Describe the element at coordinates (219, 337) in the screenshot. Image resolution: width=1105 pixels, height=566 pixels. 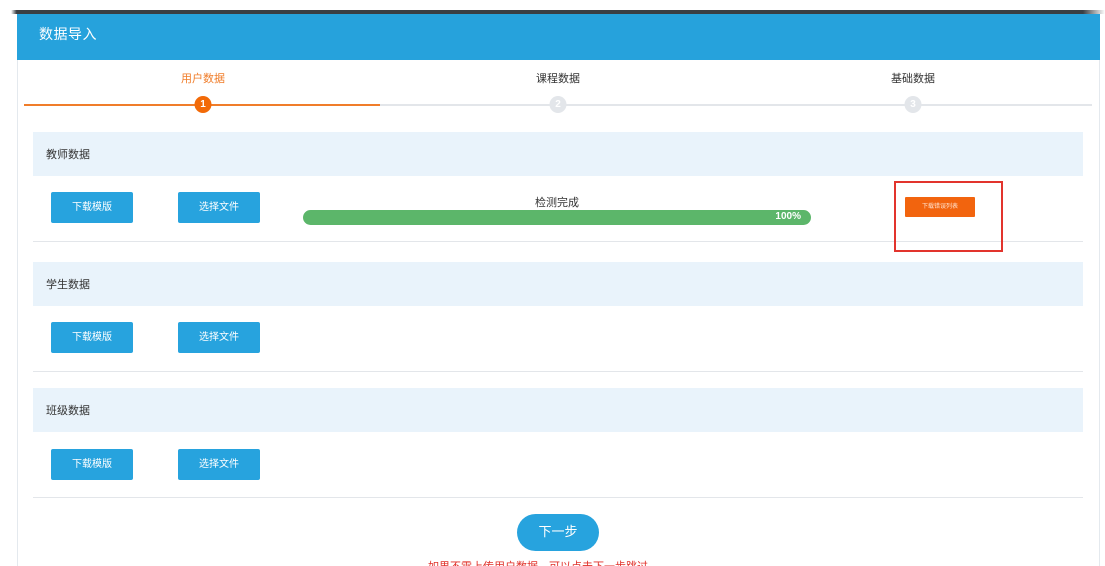
I see `student-select-file-button: 选择文件` at that location.